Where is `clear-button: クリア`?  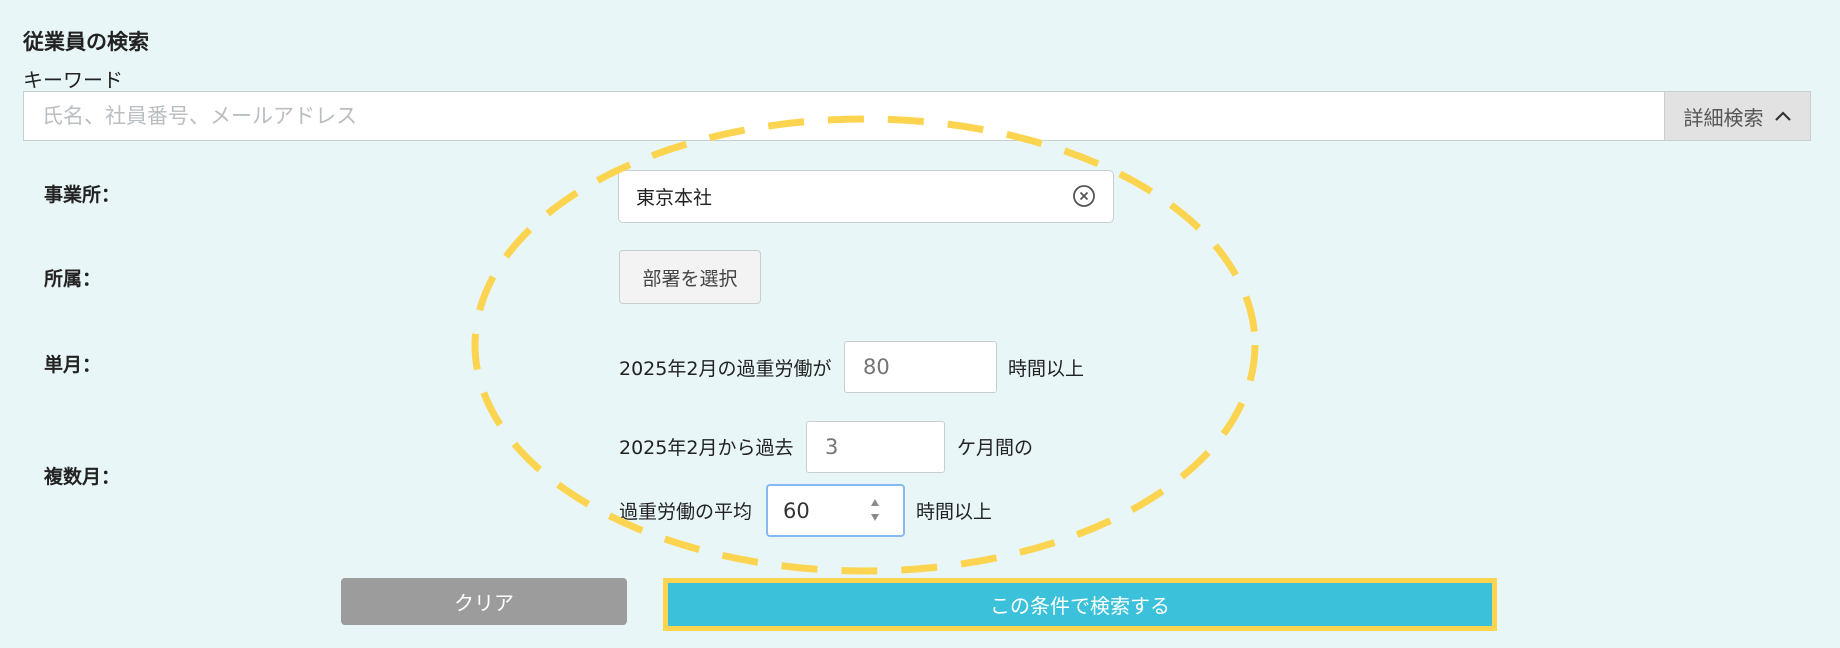 clear-button: クリア is located at coordinates (484, 601).